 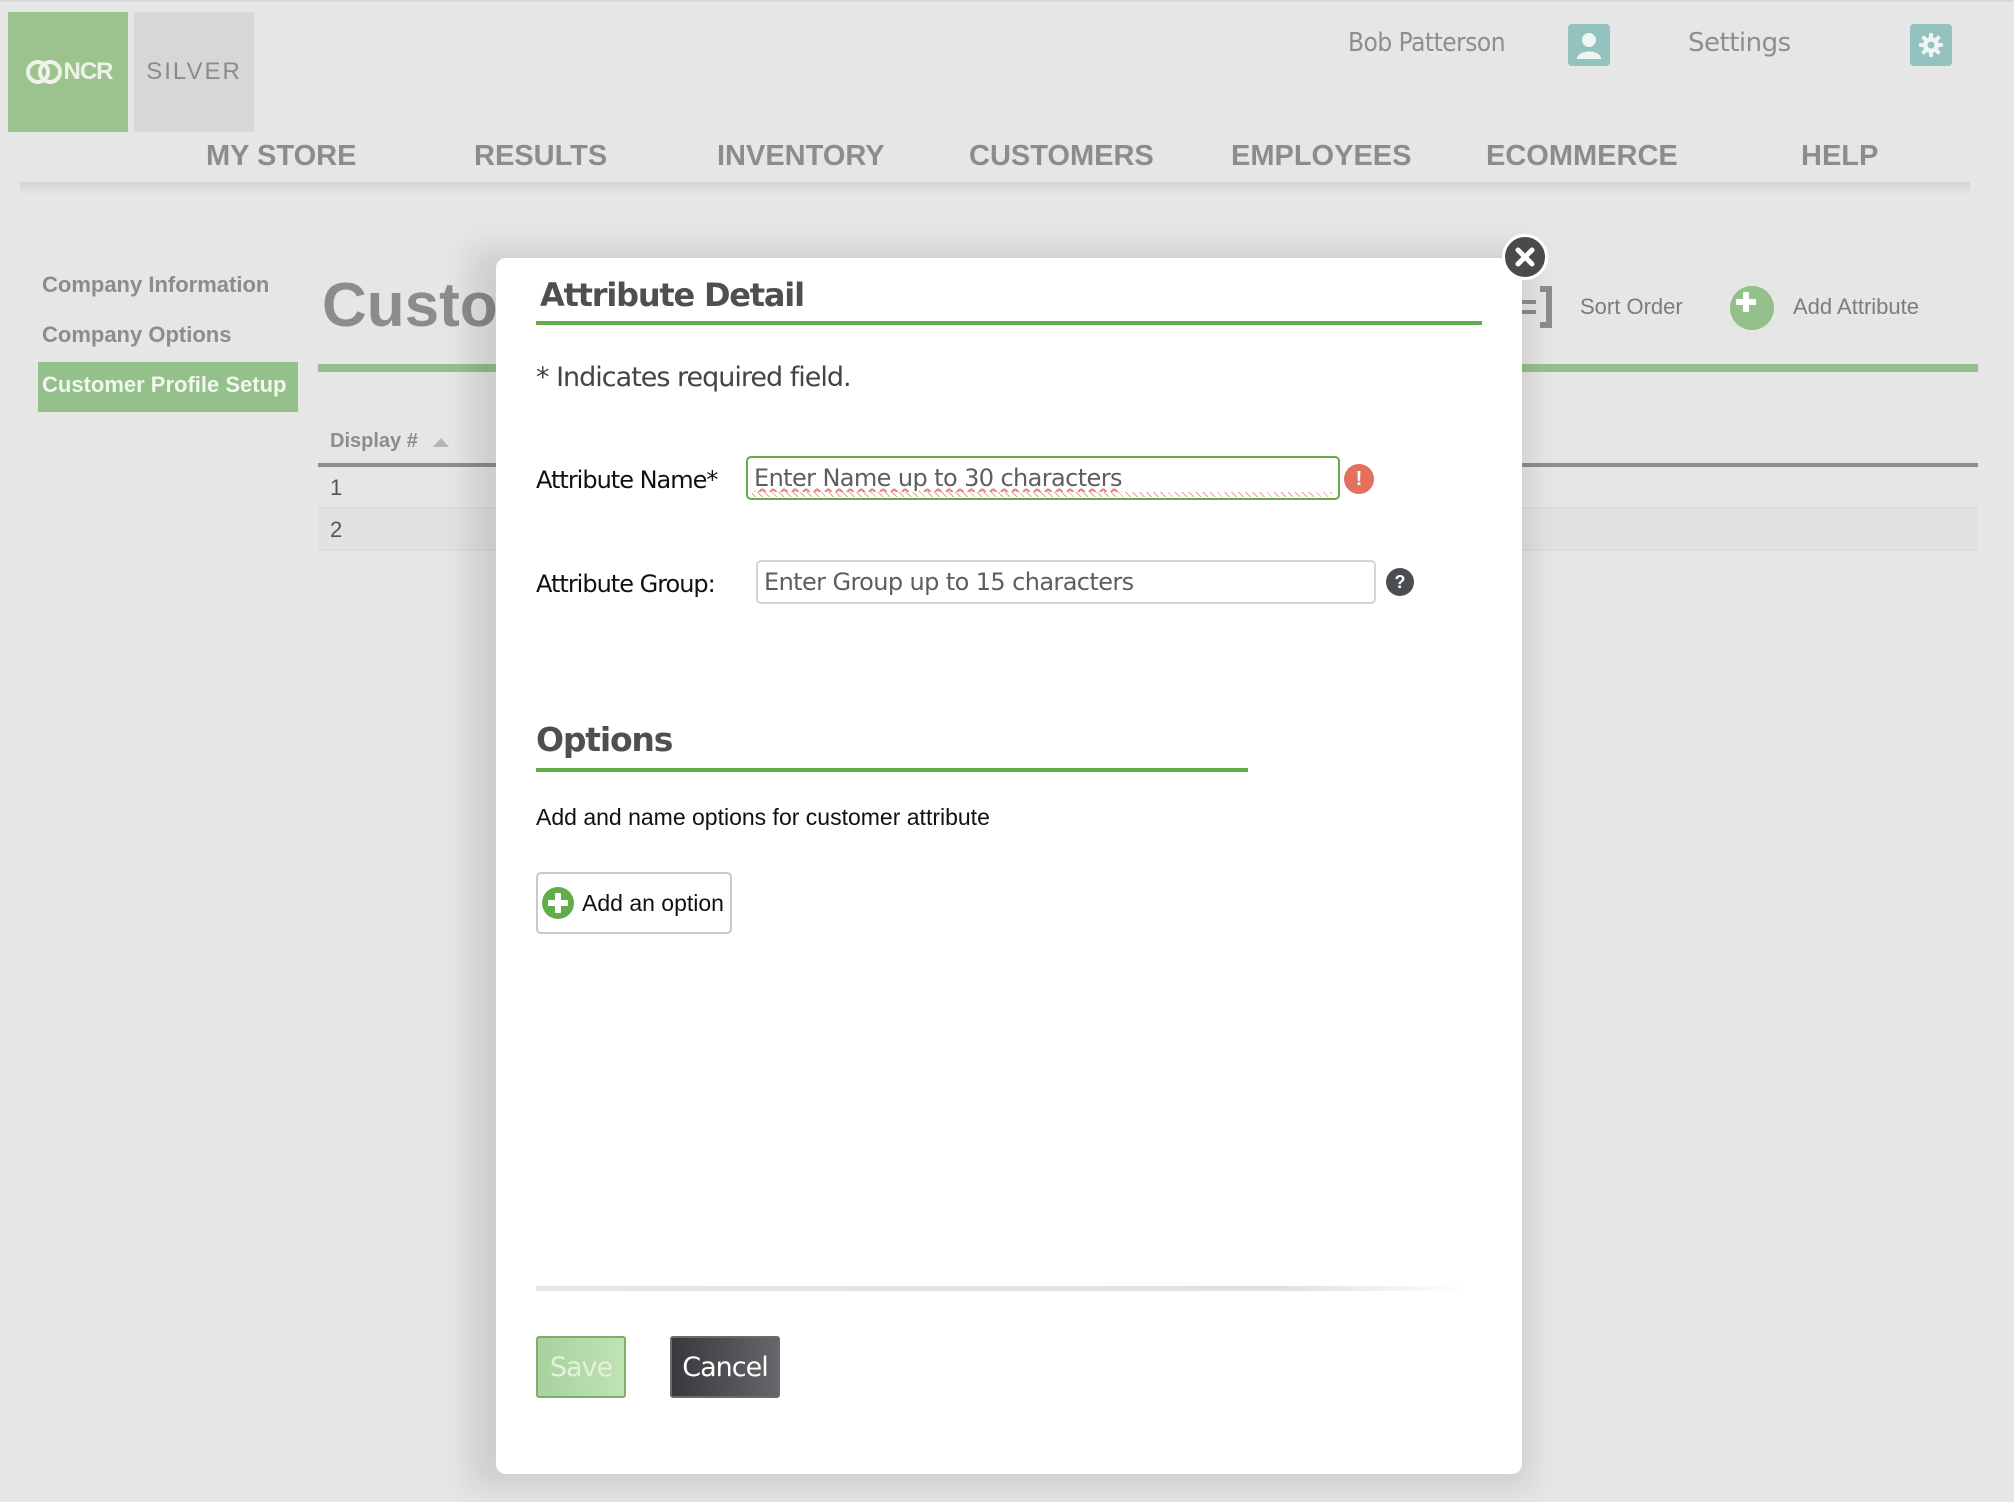 What do you see at coordinates (1066, 582) in the screenshot?
I see `attribute-group-input` at bounding box center [1066, 582].